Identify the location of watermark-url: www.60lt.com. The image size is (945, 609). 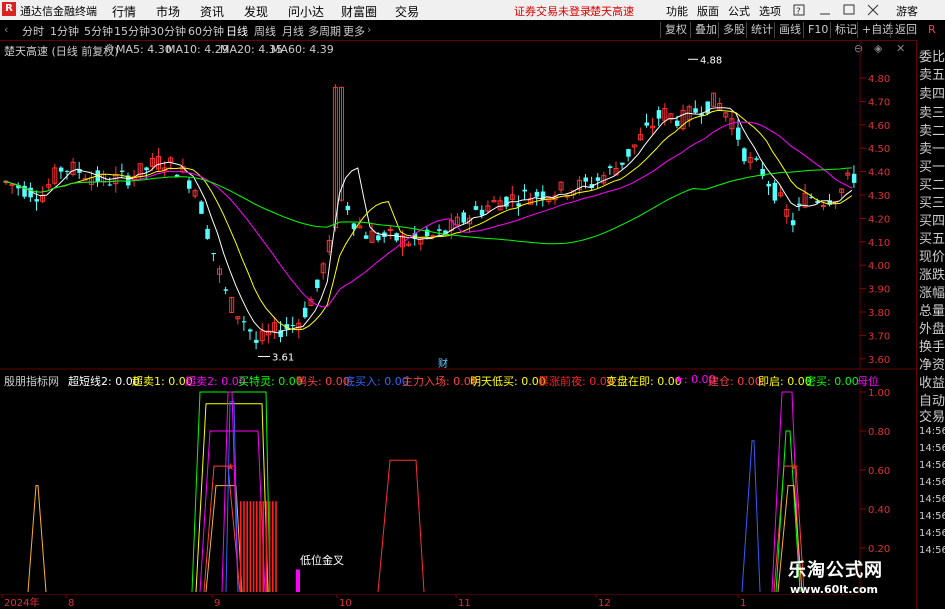
(834, 589).